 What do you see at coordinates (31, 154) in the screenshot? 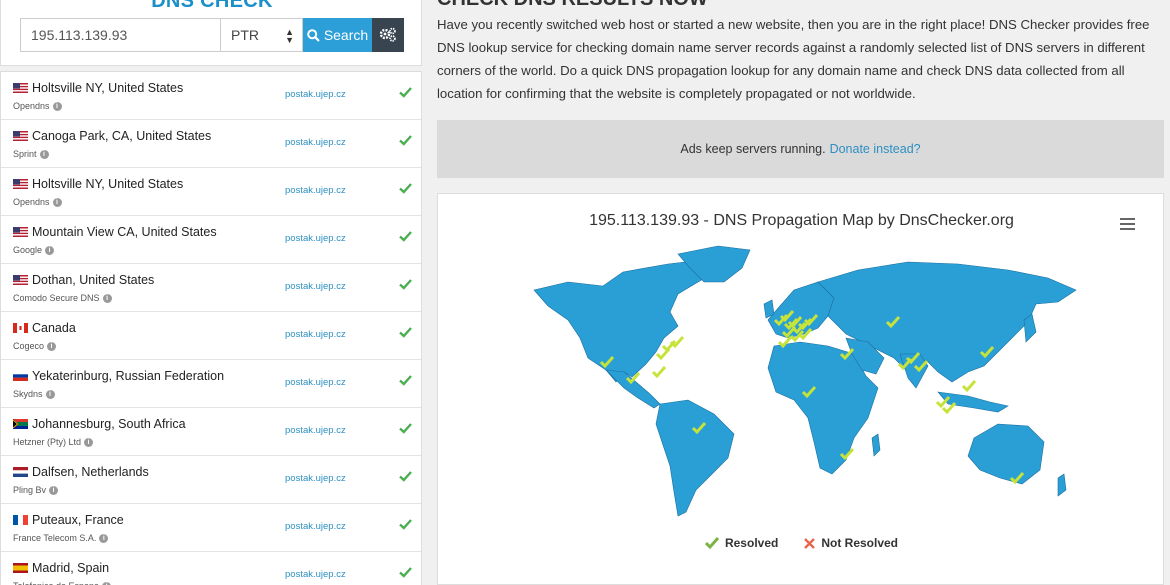
I see `server-provider: Sprint i` at bounding box center [31, 154].